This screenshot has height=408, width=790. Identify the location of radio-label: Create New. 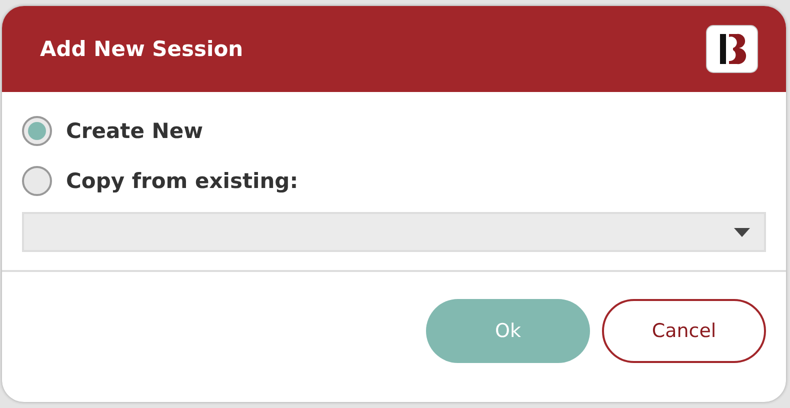
(134, 131).